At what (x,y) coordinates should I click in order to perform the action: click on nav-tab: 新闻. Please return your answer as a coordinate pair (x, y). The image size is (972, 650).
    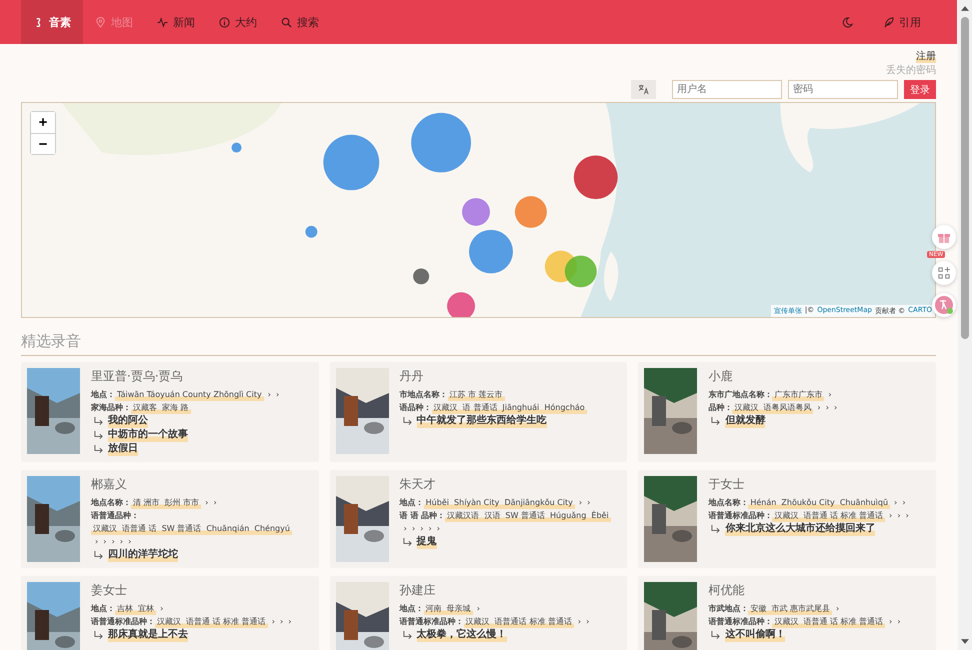
    Looking at the image, I should click on (176, 22).